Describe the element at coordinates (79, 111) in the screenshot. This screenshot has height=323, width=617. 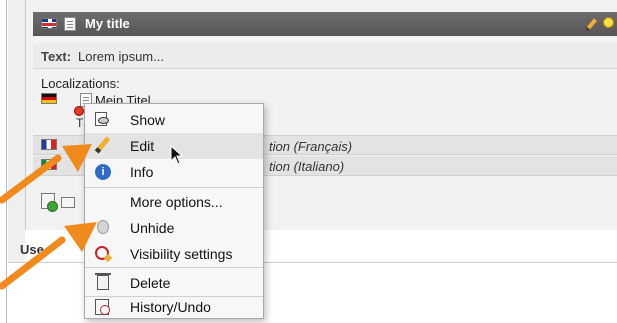
I see `error-badge-icon` at that location.